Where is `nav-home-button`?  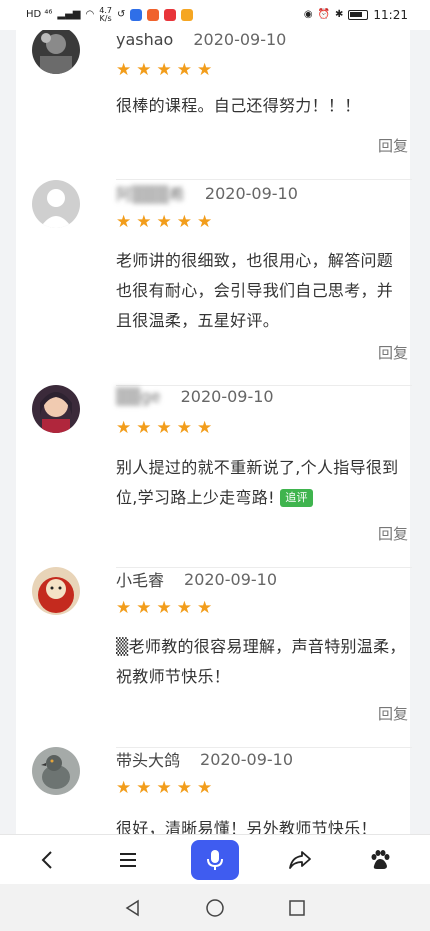 nav-home-button is located at coordinates (215, 908).